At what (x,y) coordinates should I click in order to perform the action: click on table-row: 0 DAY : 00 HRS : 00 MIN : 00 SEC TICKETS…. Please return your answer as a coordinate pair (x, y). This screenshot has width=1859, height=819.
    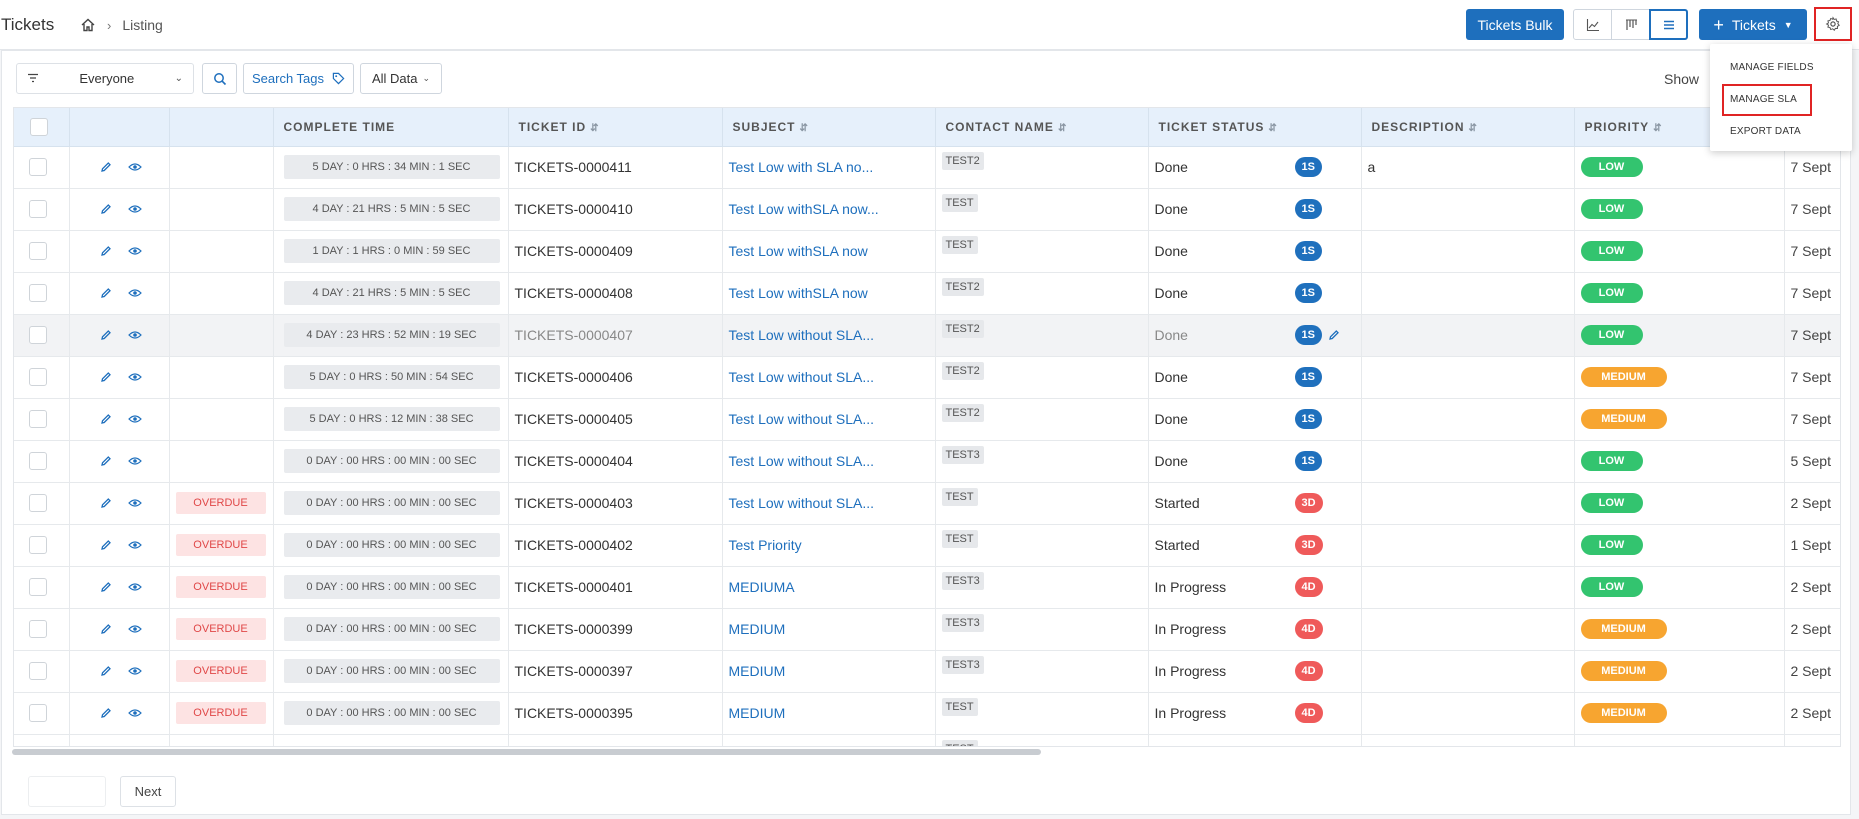
    Looking at the image, I should click on (927, 461).